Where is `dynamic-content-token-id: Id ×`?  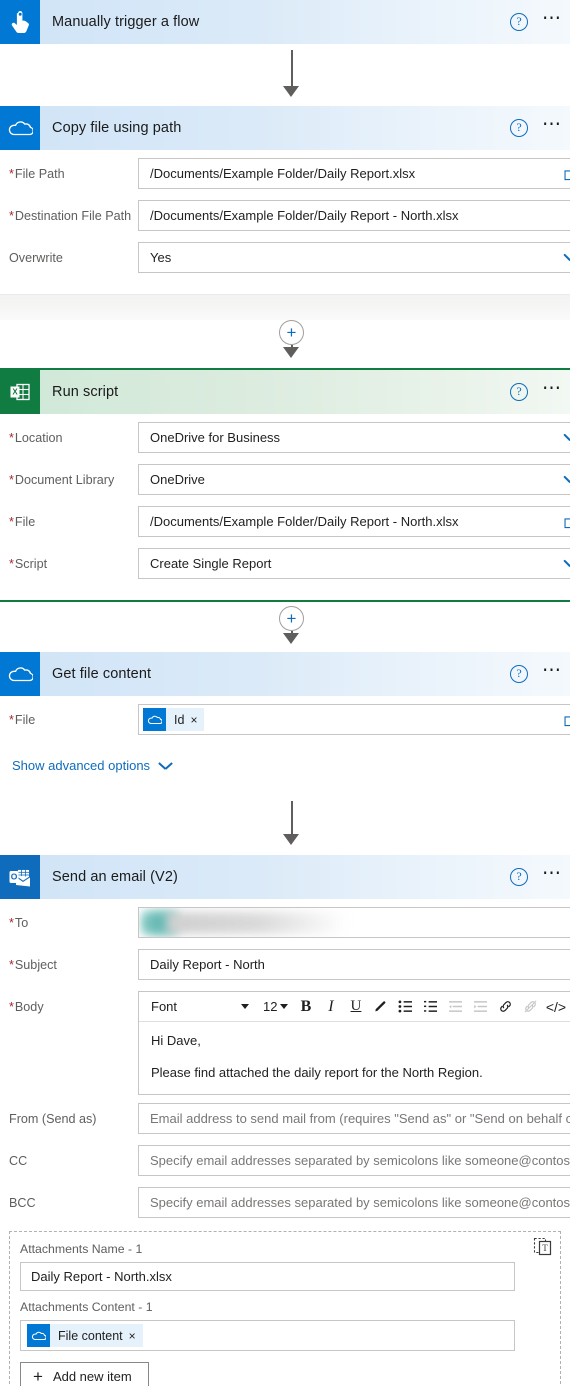
dynamic-content-token-id: Id × is located at coordinates (174, 719).